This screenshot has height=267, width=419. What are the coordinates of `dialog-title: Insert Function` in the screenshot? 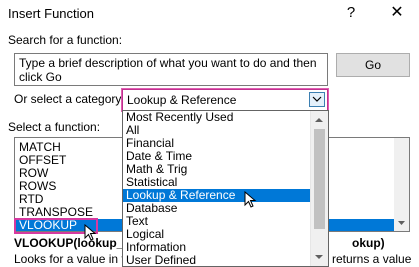 It's located at (51, 13).